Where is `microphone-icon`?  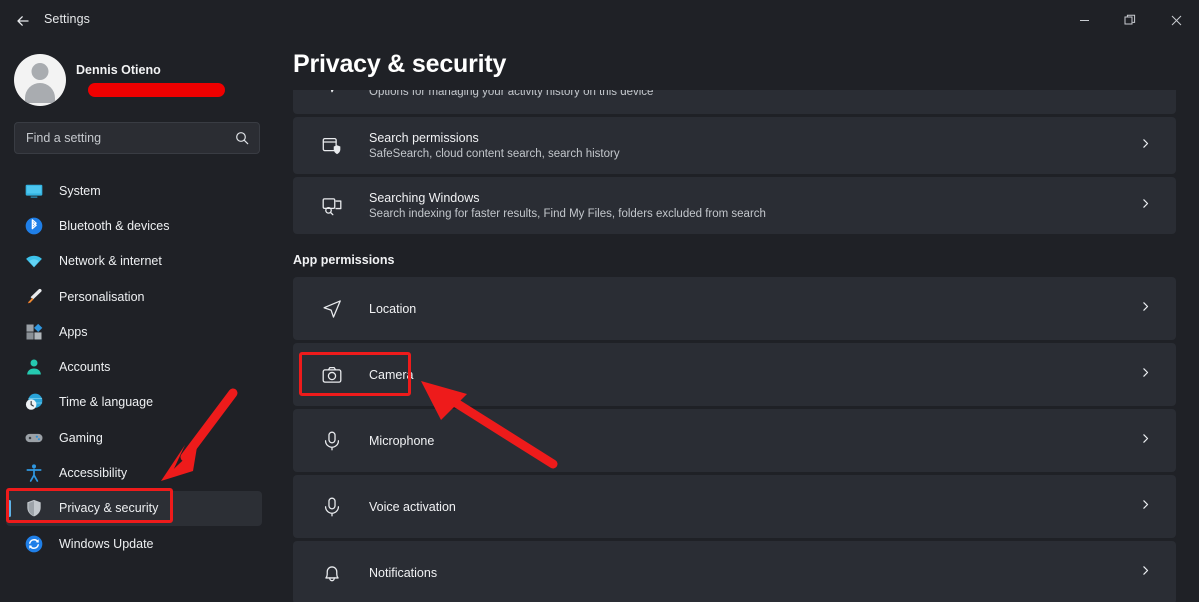 microphone-icon is located at coordinates (332, 441).